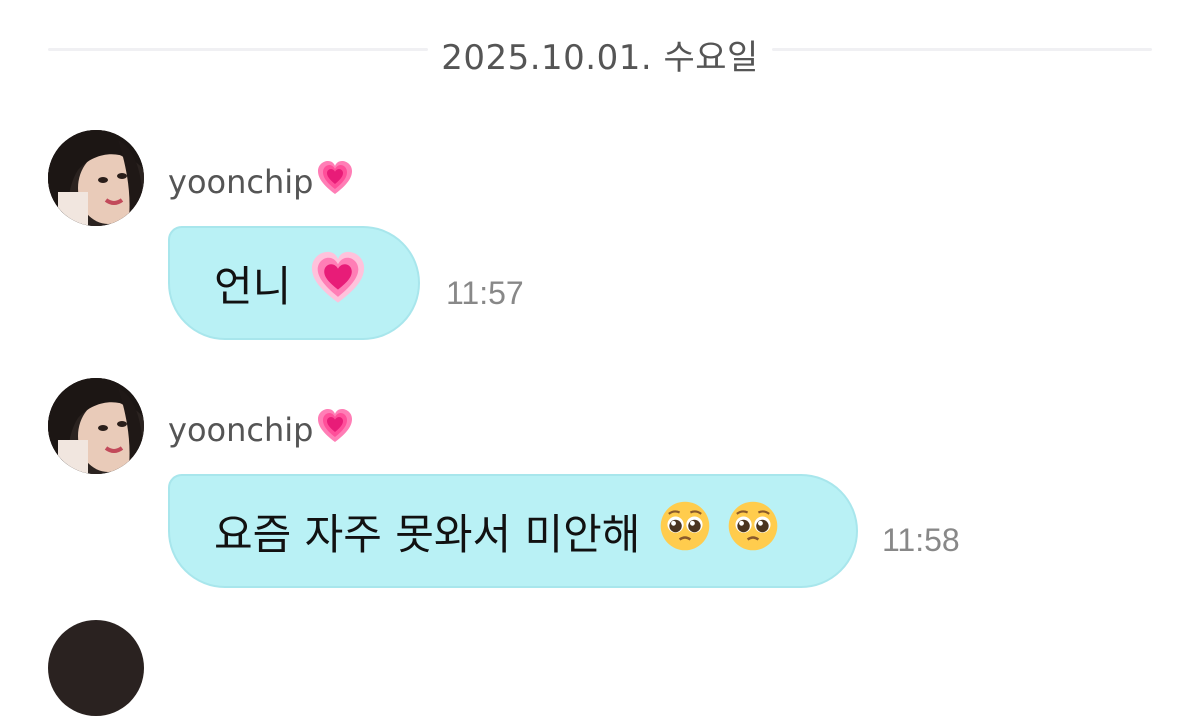 This screenshot has height=716, width=1200. What do you see at coordinates (921, 540) in the screenshot?
I see `message-time: 11:58` at bounding box center [921, 540].